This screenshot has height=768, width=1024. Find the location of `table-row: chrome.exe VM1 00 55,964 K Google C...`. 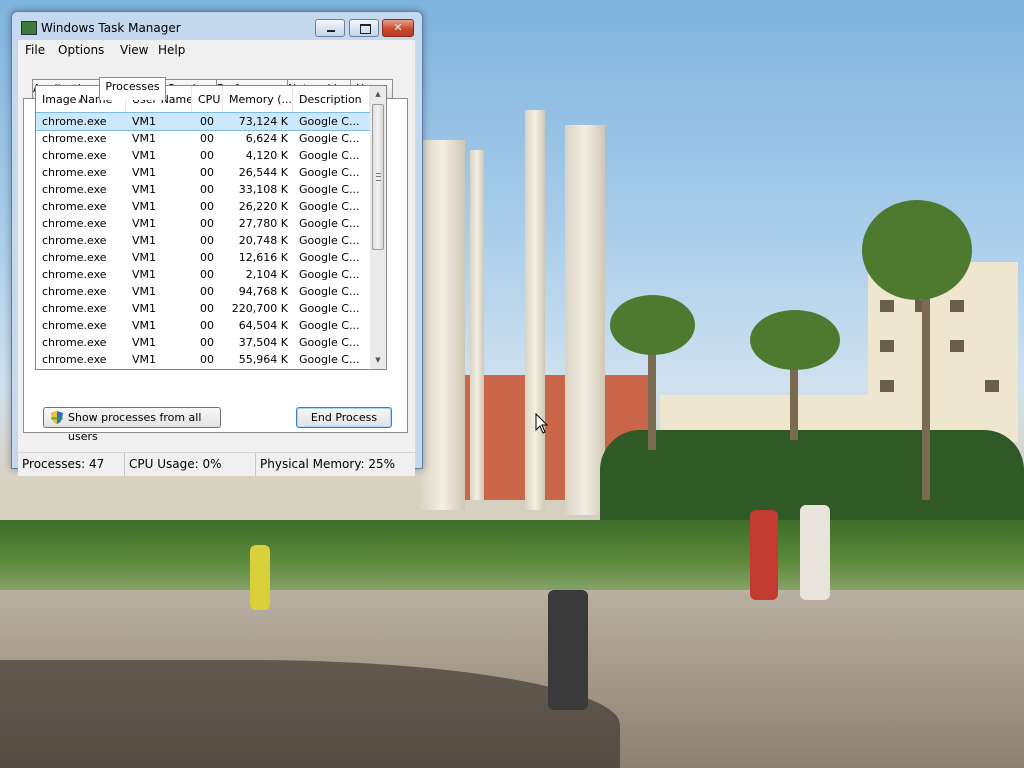

table-row: chrome.exe VM1 00 55,964 K Google C... is located at coordinates (203, 359).